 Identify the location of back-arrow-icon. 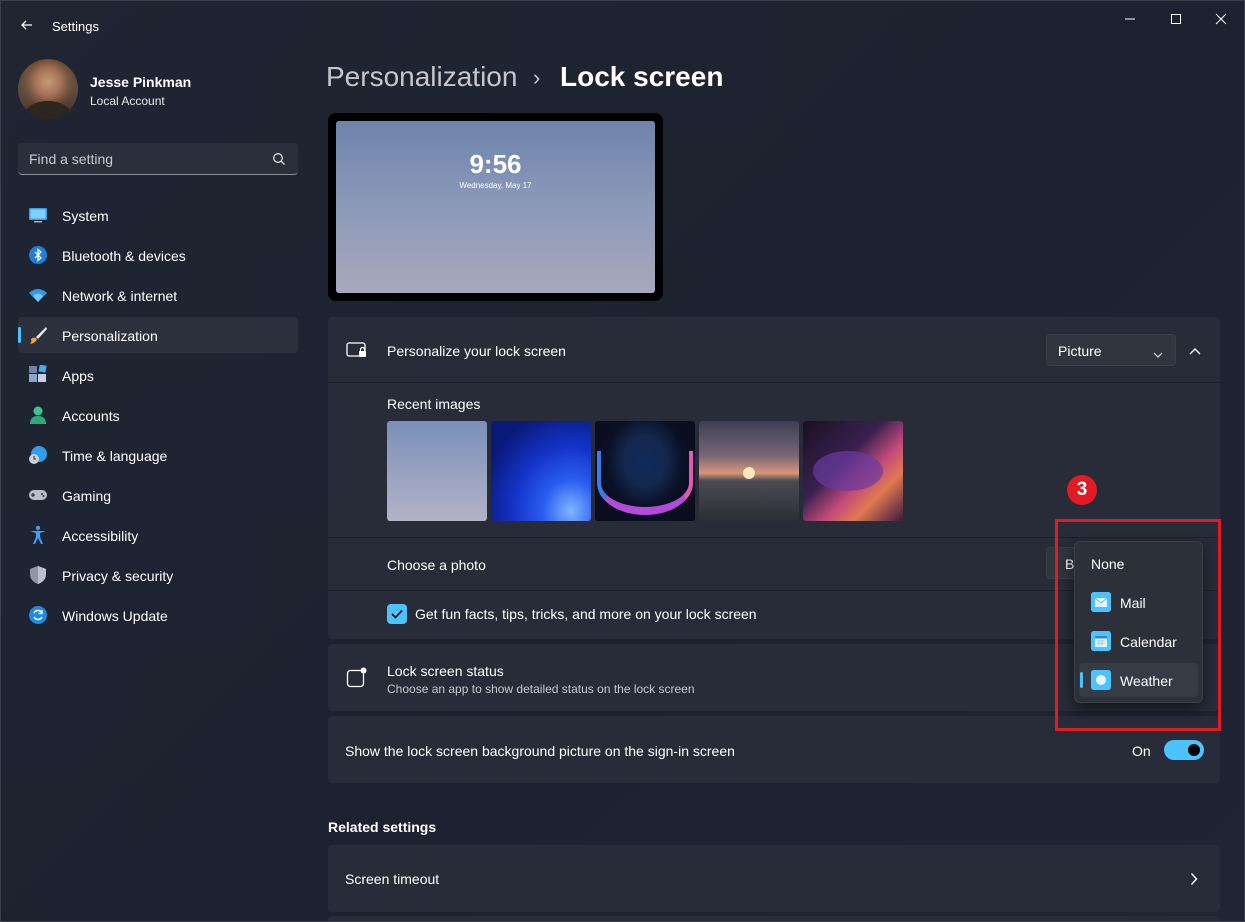
(27, 25).